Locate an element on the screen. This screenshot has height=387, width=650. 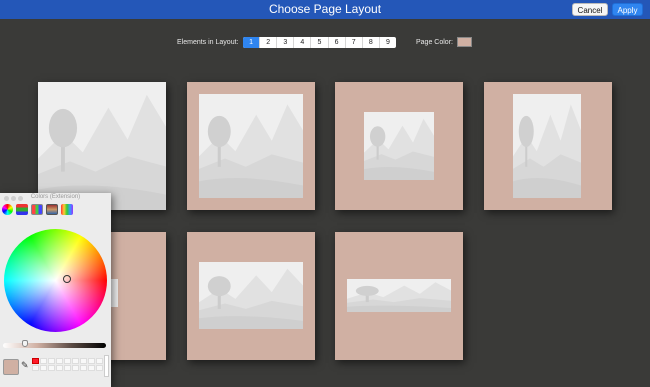
dialog-title: Choose Page Layout is located at coordinates (325, 9).